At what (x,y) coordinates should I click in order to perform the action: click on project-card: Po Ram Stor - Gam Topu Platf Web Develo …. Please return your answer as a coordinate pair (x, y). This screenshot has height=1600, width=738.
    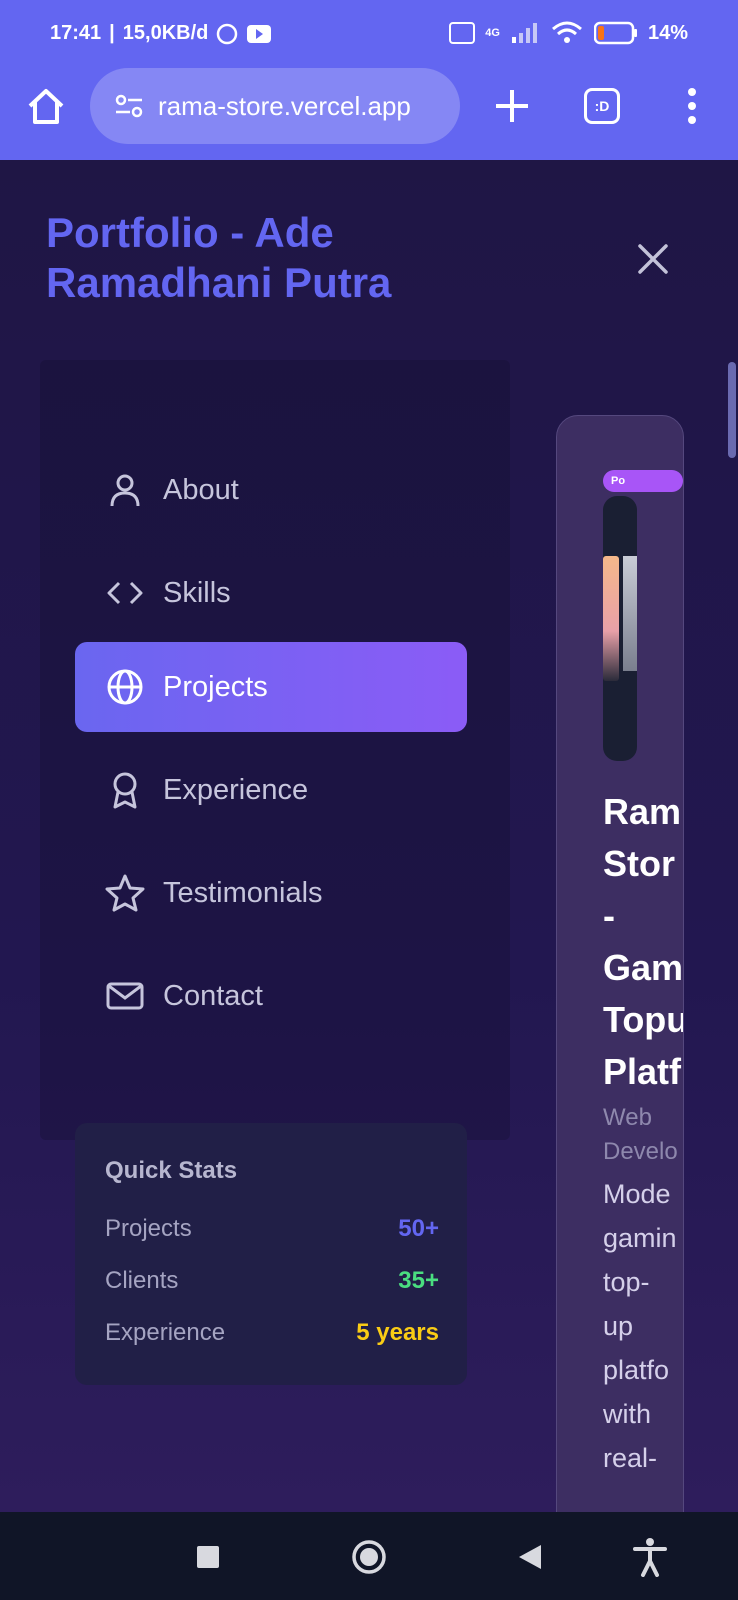
    Looking at the image, I should click on (620, 963).